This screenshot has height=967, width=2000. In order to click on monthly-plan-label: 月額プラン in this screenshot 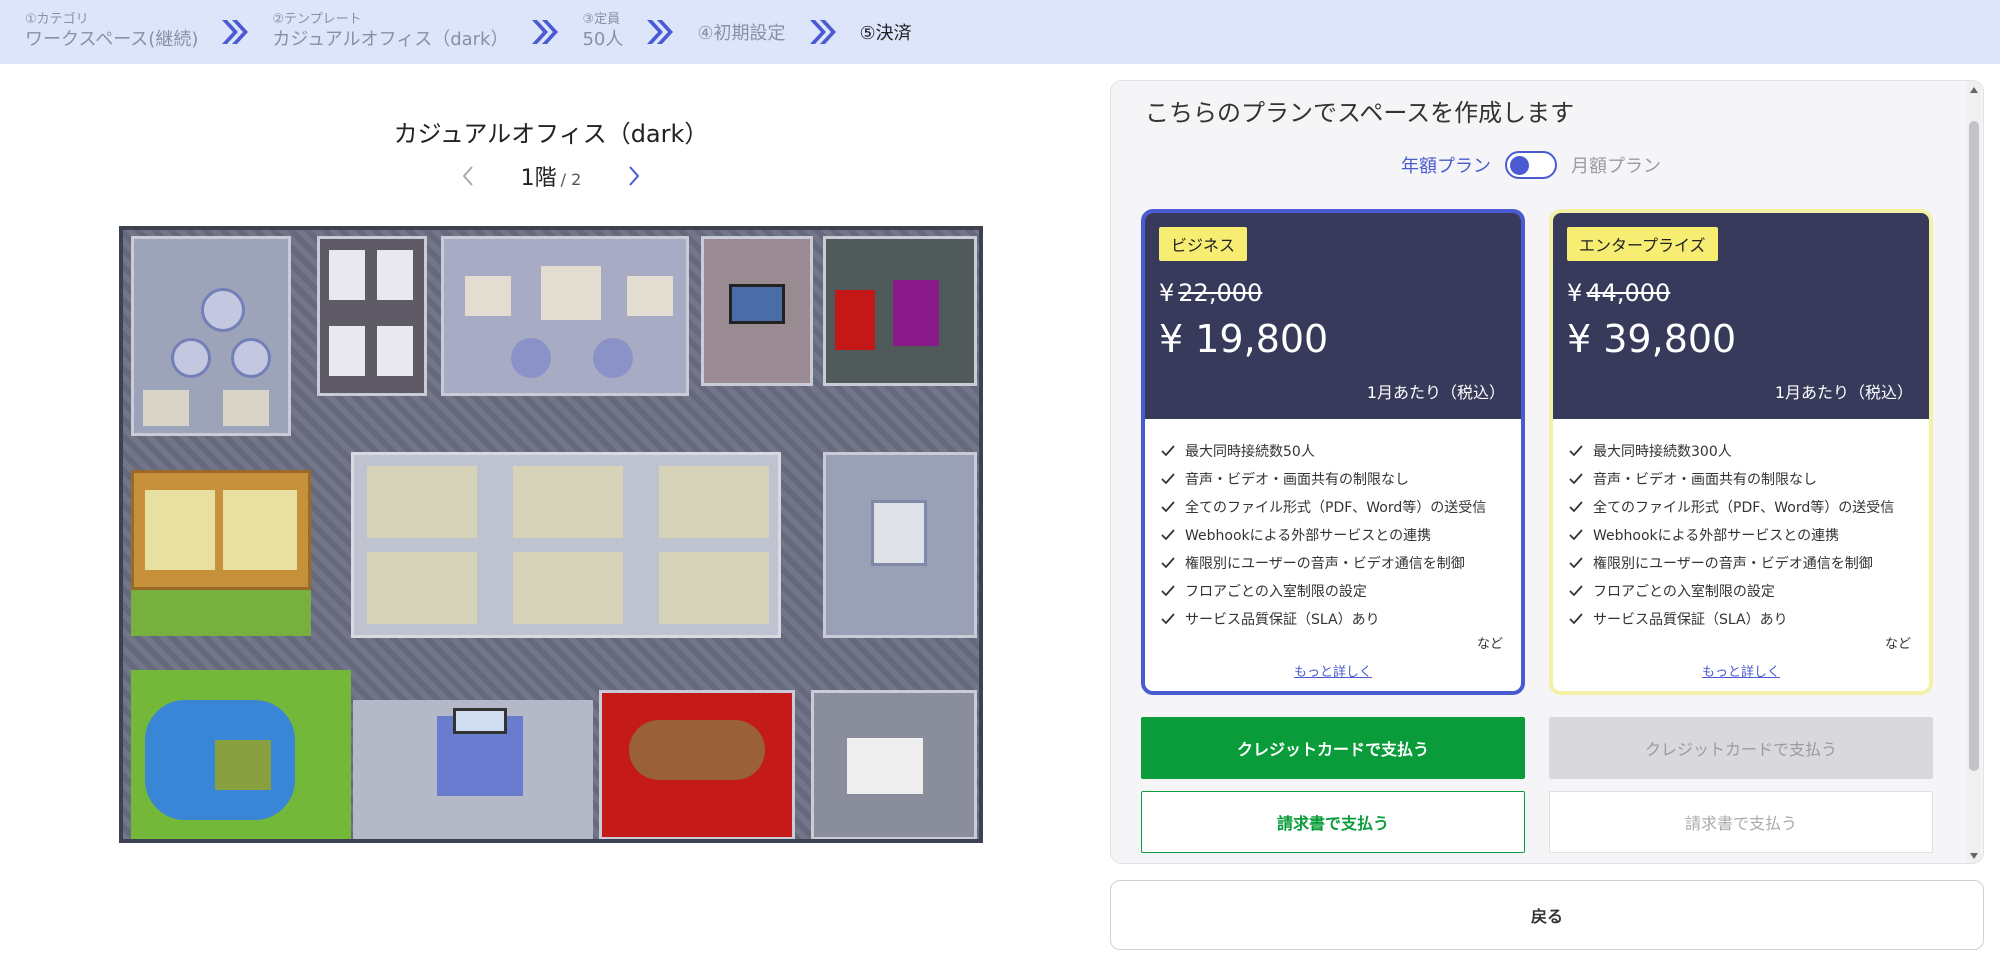, I will do `click(1616, 165)`.